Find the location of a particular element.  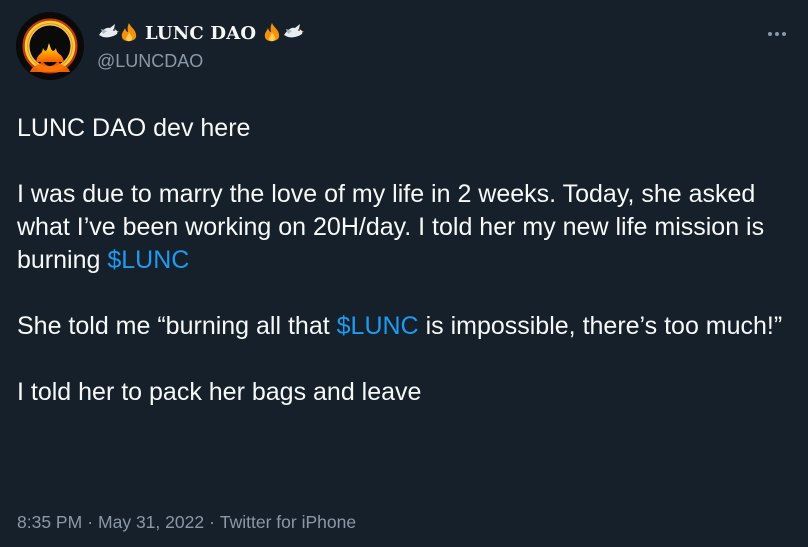

tweet-line: I told her to pack her bags and leave is located at coordinates (219, 392).